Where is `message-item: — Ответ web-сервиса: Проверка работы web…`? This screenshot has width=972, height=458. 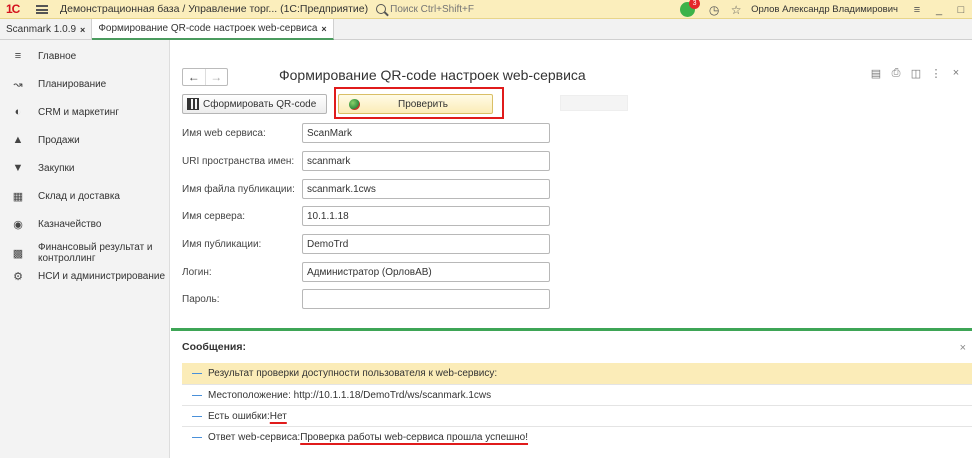
message-item: — Ответ web-сервиса: Проверка работы web… is located at coordinates (577, 436).